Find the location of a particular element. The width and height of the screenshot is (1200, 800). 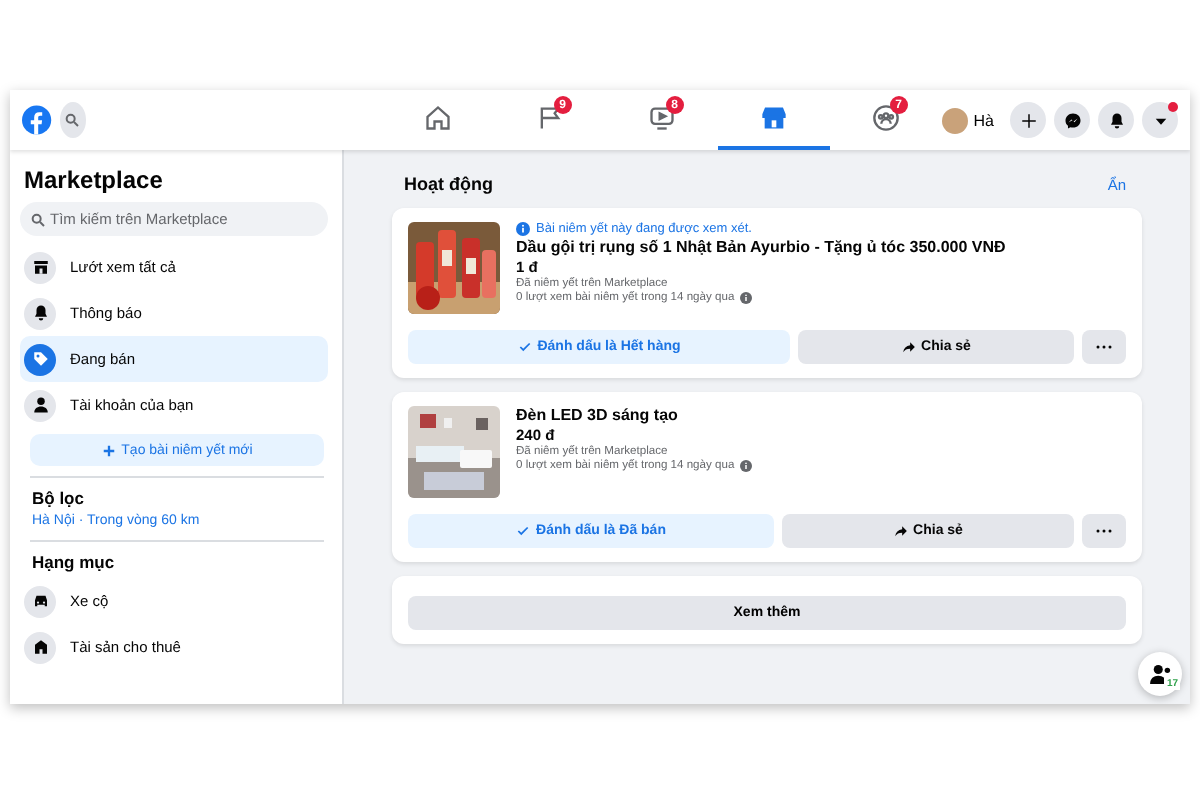

bell-button is located at coordinates (1116, 120).